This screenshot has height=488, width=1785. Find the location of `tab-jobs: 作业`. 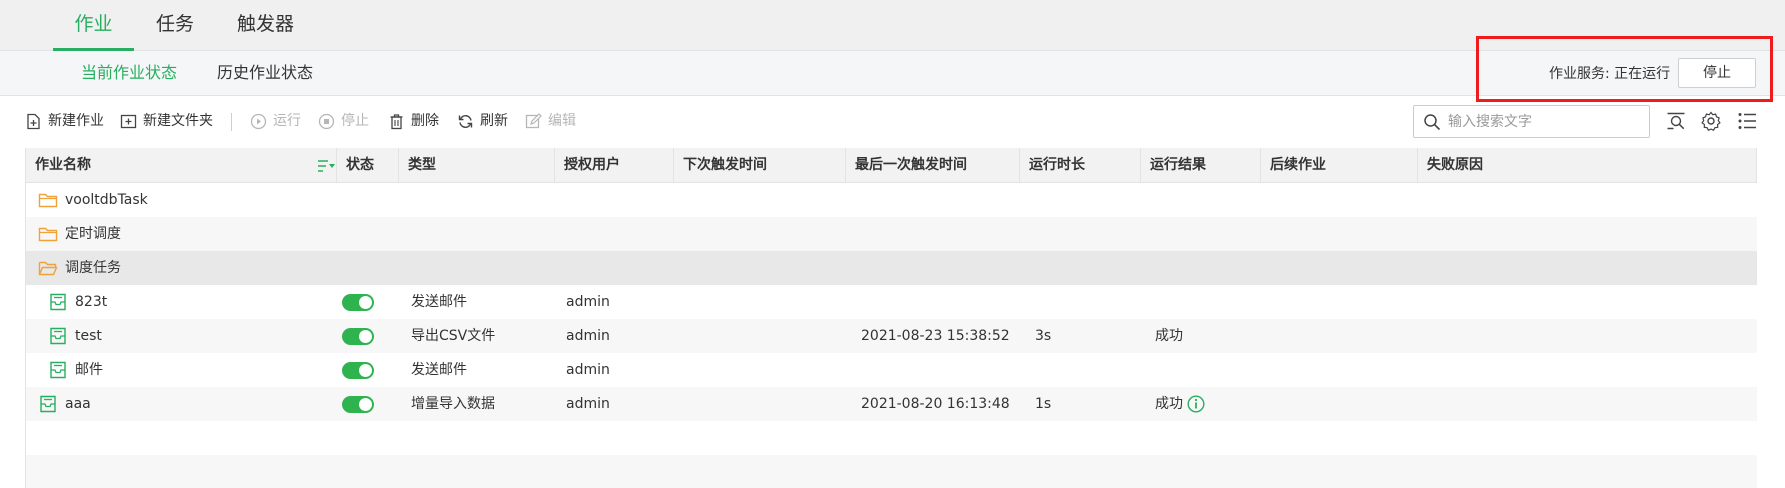

tab-jobs: 作业 is located at coordinates (93, 25).